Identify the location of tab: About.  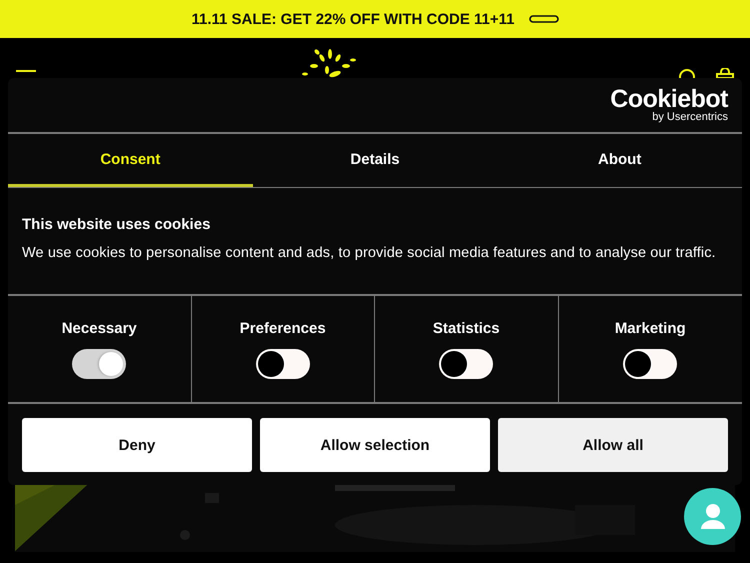
(619, 160).